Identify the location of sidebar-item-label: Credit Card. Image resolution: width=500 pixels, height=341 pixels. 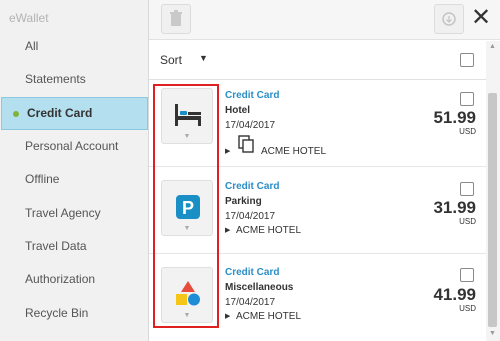
(60, 113).